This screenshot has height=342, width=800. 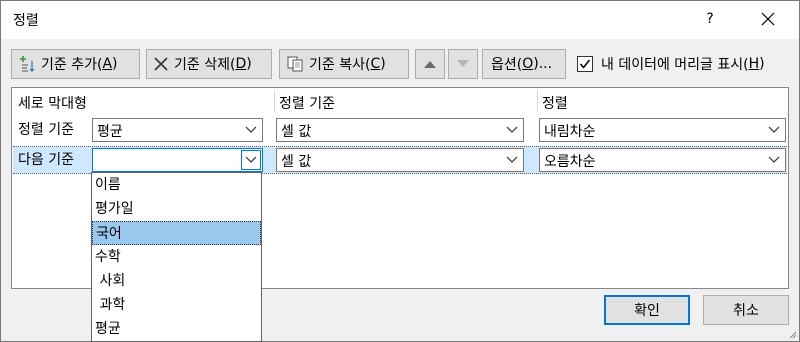 I want to click on close-icon, so click(x=768, y=19).